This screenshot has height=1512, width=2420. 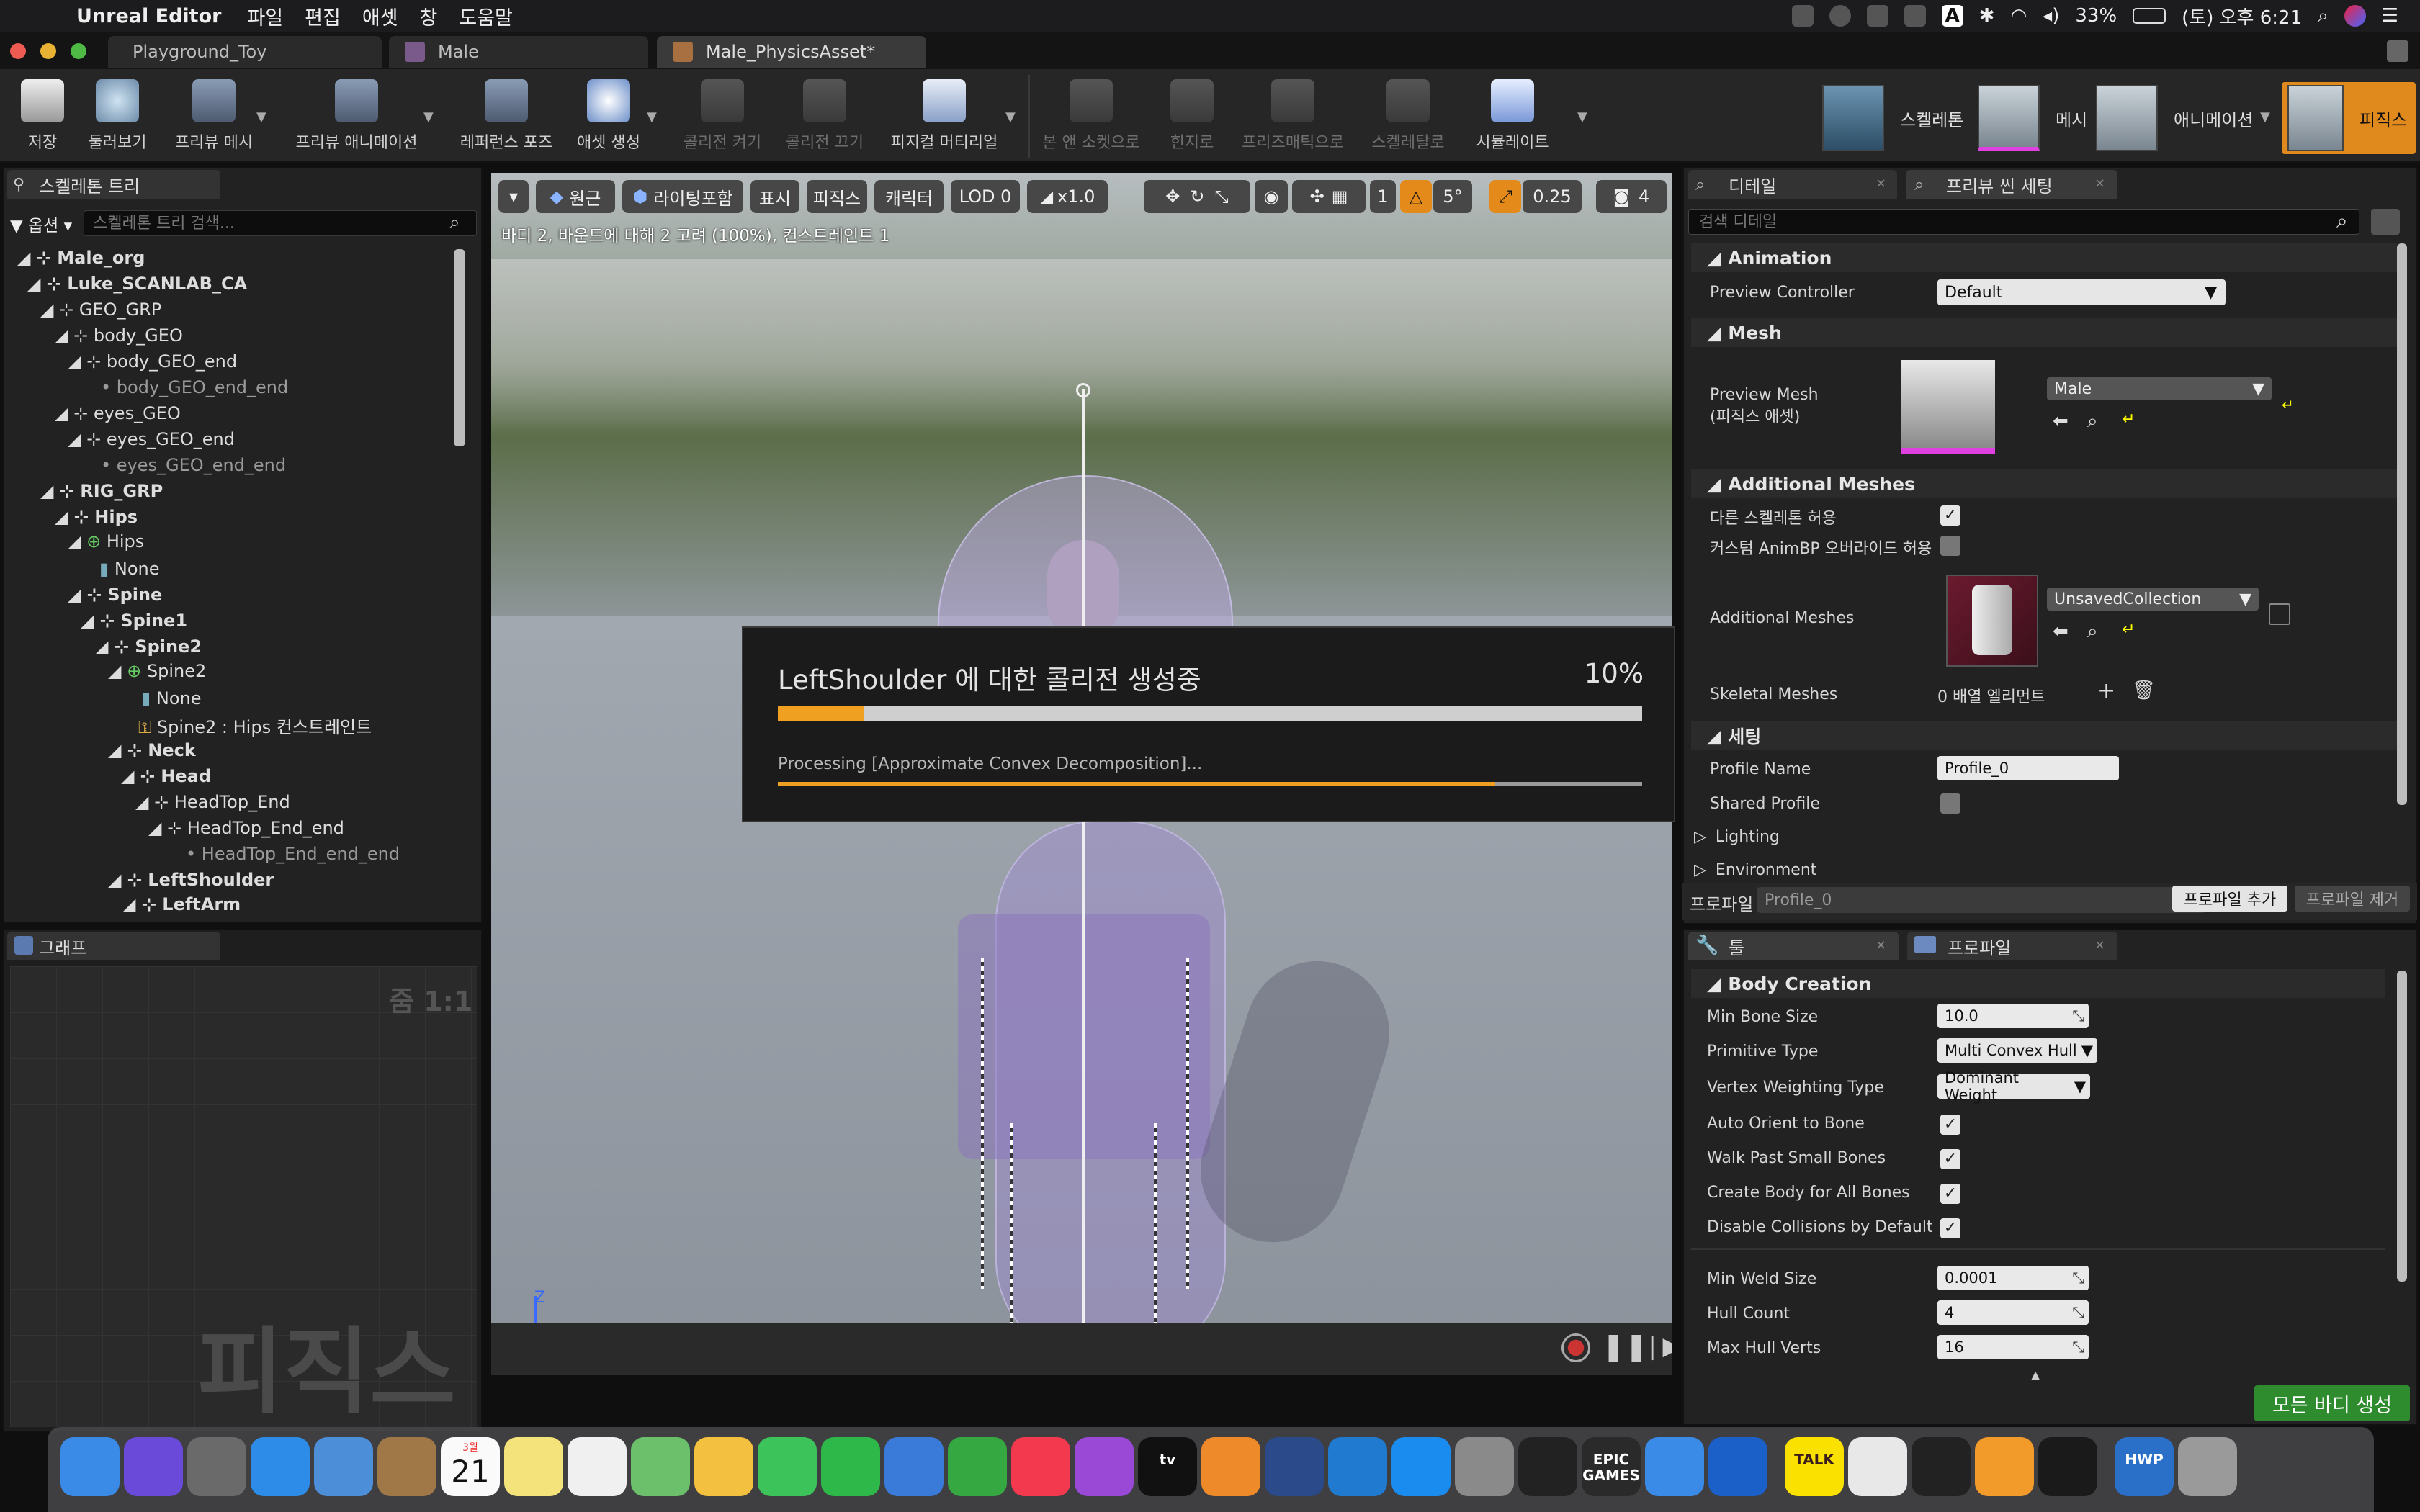 What do you see at coordinates (100, 310) in the screenshot?
I see `tree-row-geo-grp: ◢ ⊹ GEO_GRP` at bounding box center [100, 310].